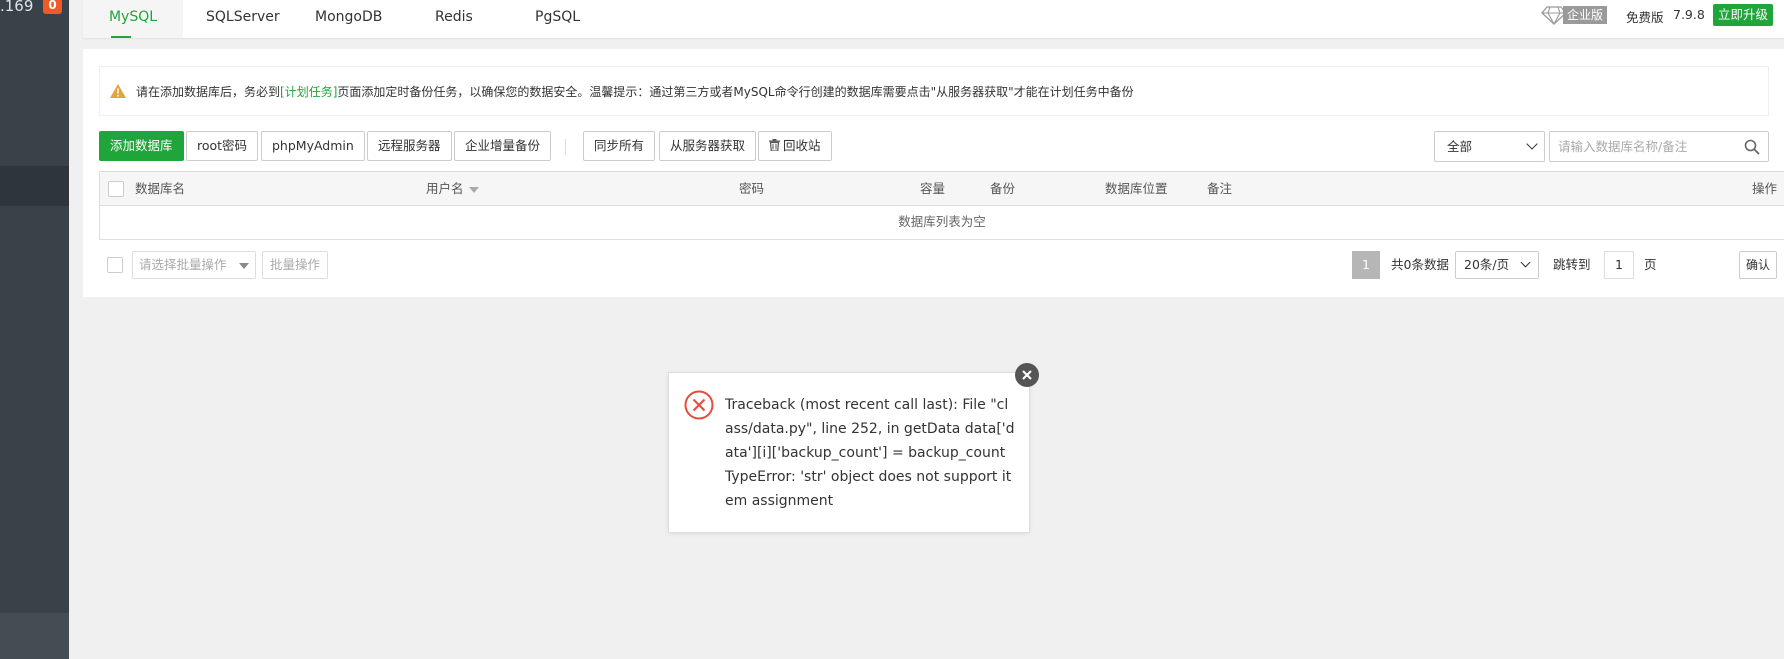  I want to click on upgrade-button: 立即升级, so click(1743, 15).